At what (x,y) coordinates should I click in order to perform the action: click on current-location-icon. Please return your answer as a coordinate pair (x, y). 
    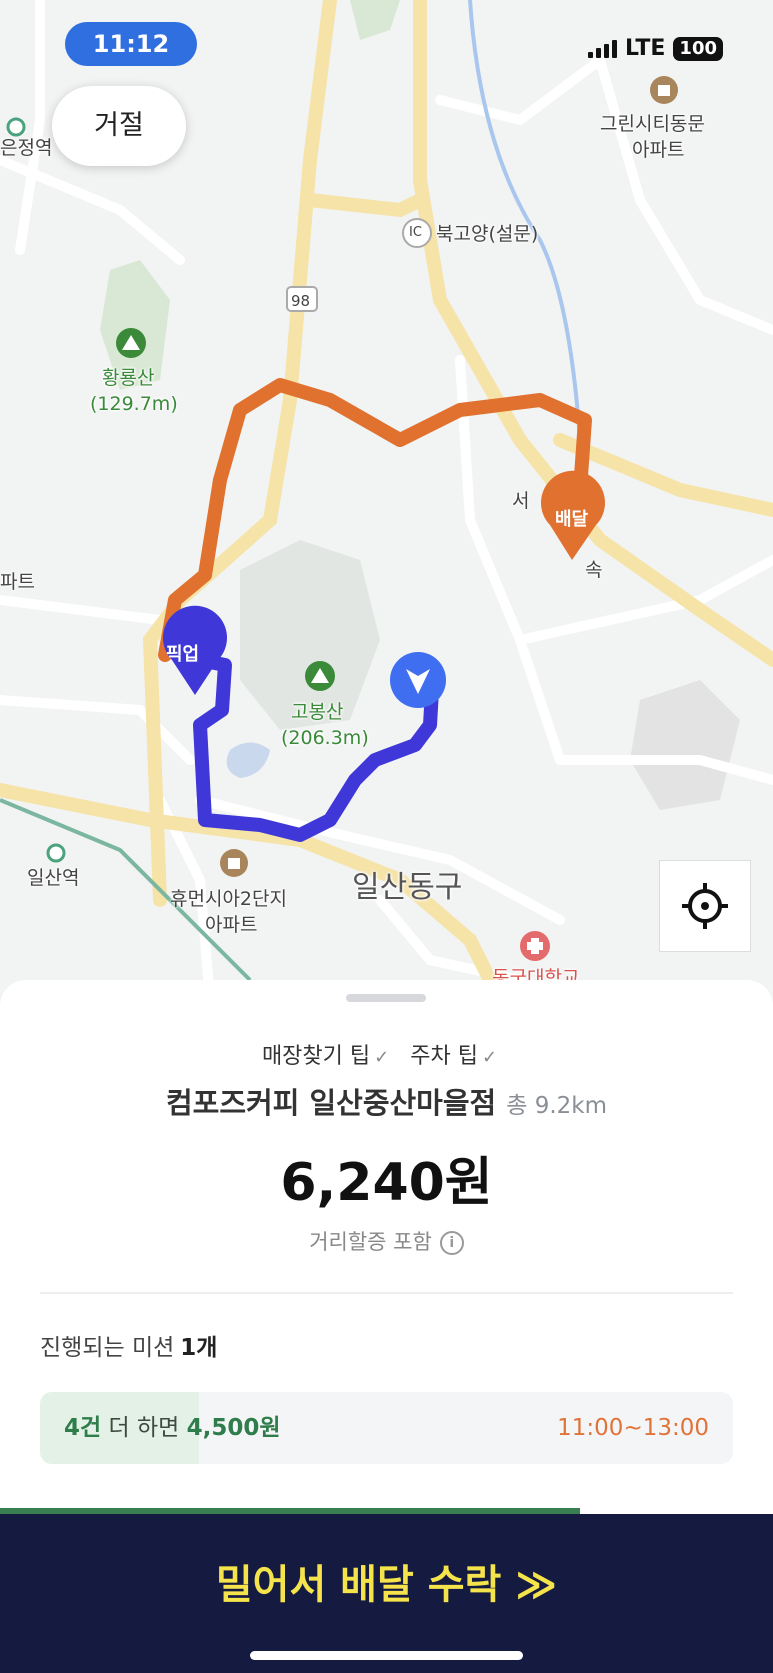
    Looking at the image, I should click on (418, 680).